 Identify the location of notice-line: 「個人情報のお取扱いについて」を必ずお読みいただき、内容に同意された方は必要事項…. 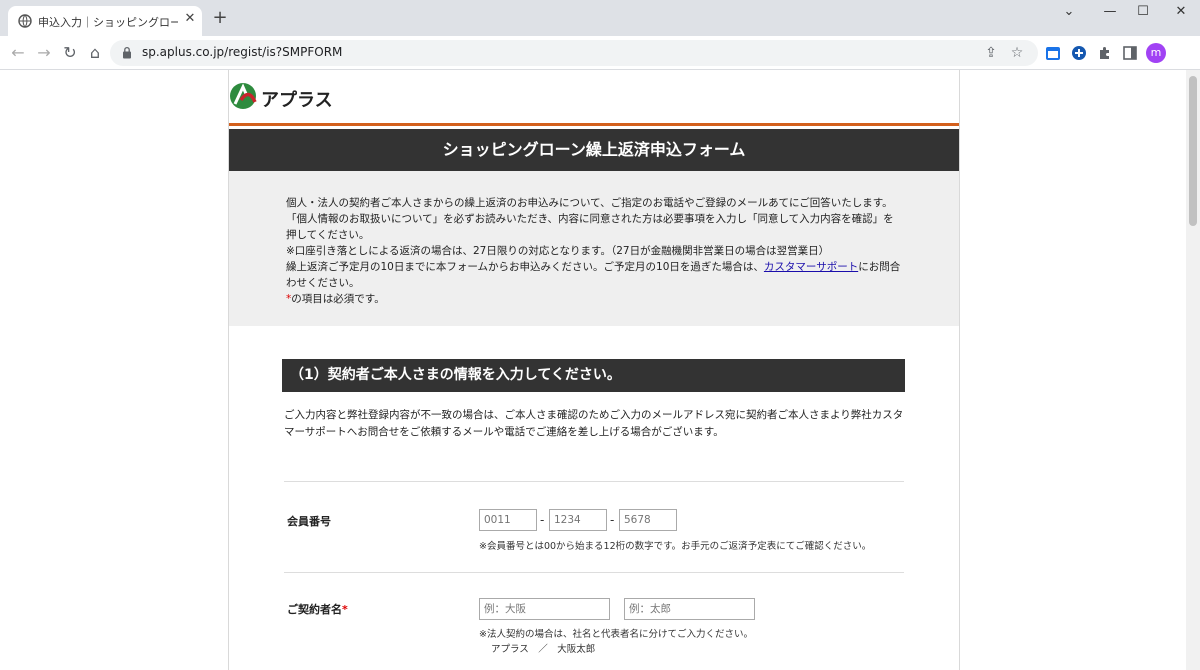
(590, 227).